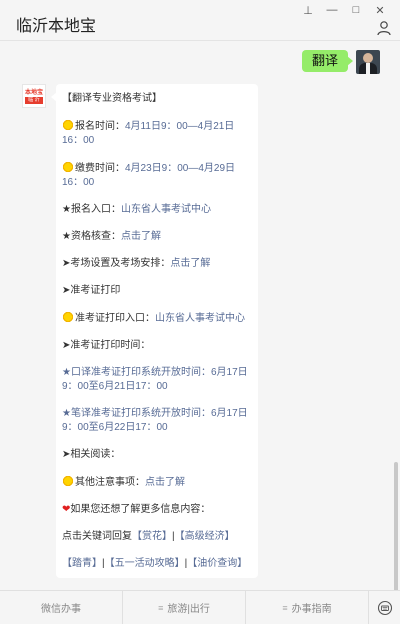  What do you see at coordinates (396, 527) in the screenshot?
I see `scrollbar-thumb` at bounding box center [396, 527].